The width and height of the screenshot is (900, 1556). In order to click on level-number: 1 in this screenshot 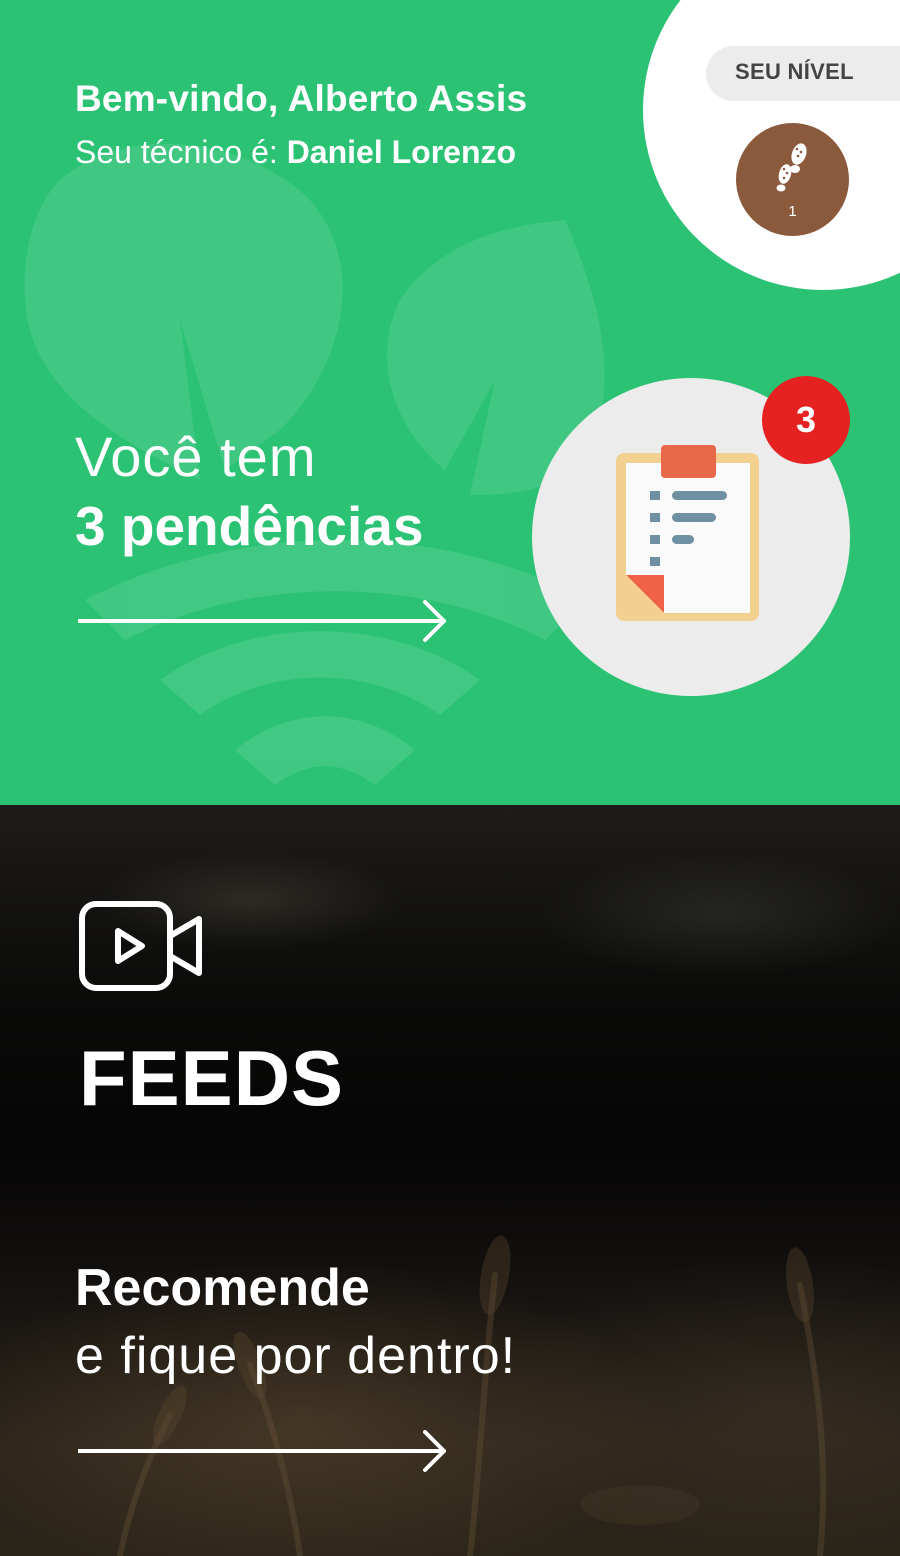, I will do `click(792, 211)`.